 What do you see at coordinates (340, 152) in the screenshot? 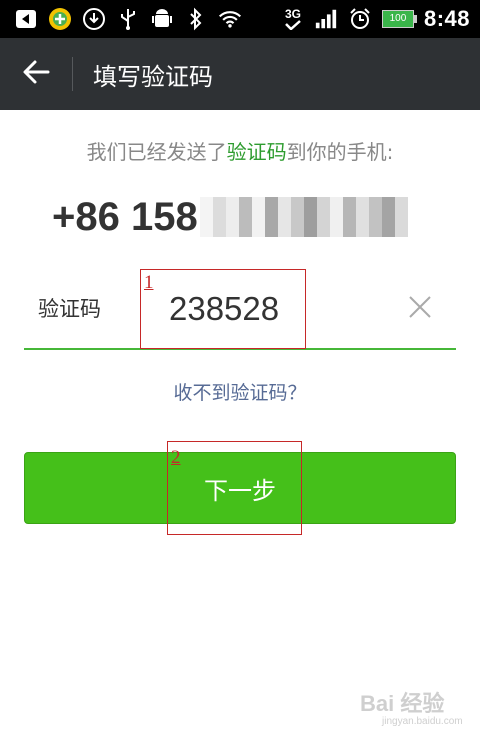
I see `hint-suffix: 到你的手机:` at bounding box center [340, 152].